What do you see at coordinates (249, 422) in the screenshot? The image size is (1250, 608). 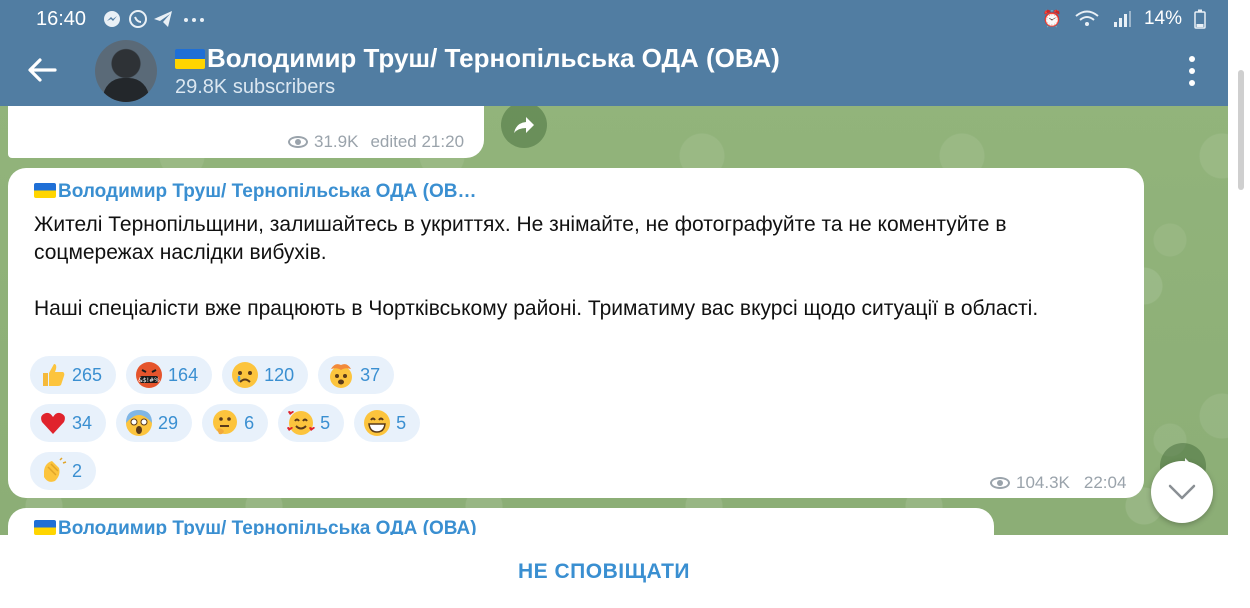 I see `reaction-count: 6` at bounding box center [249, 422].